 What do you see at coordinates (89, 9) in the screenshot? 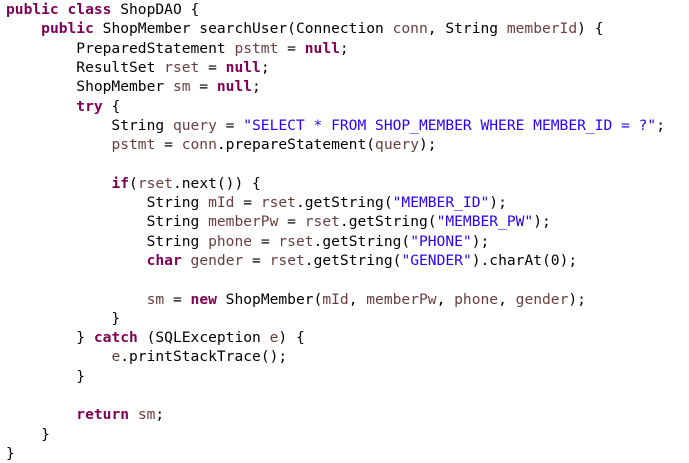
I see `keyword-token: class` at bounding box center [89, 9].